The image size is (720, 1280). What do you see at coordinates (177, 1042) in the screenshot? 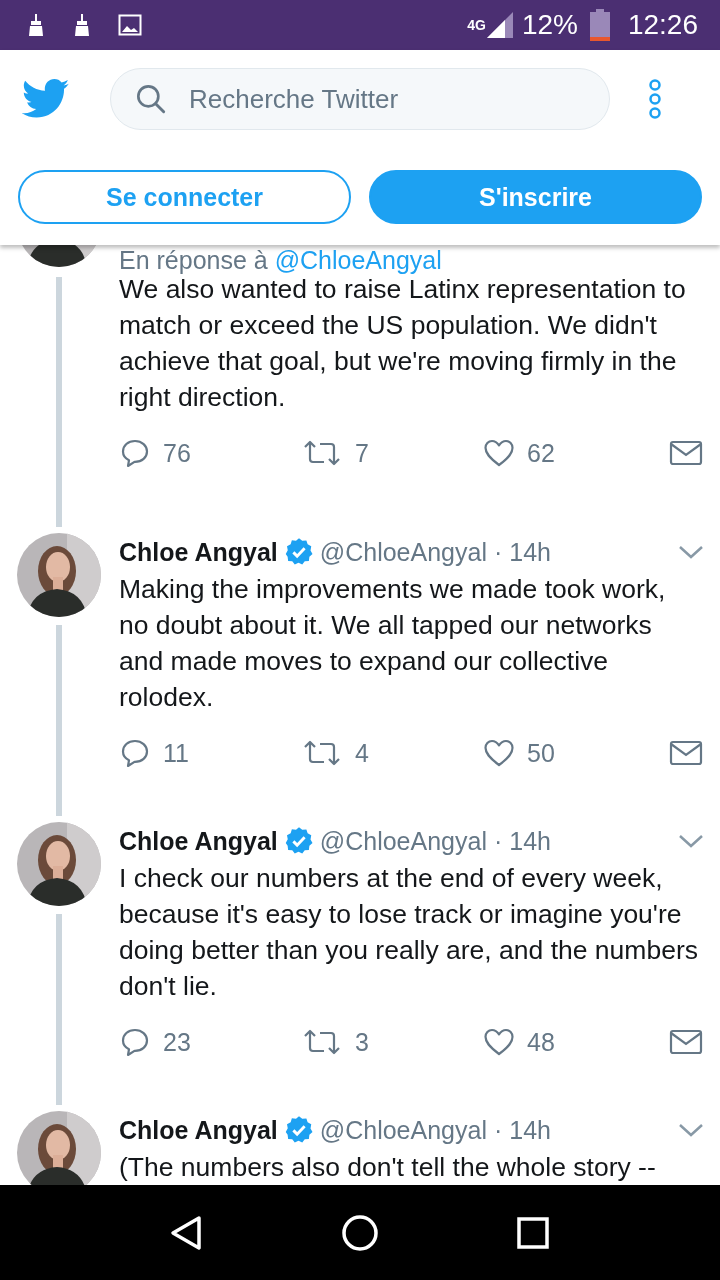
I see `reply-count: 23` at bounding box center [177, 1042].